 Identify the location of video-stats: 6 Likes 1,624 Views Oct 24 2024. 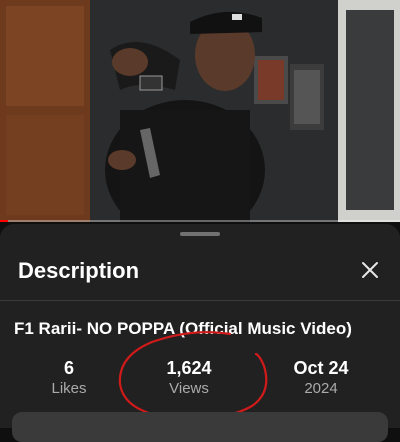
(200, 380).